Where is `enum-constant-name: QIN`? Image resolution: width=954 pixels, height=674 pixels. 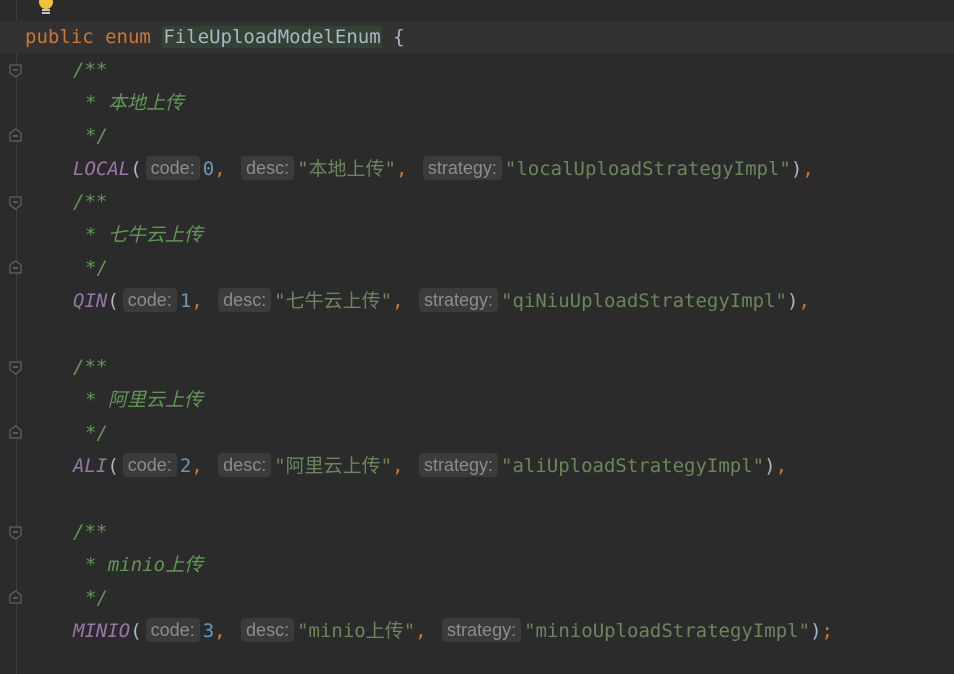 enum-constant-name: QIN is located at coordinates (90, 301).